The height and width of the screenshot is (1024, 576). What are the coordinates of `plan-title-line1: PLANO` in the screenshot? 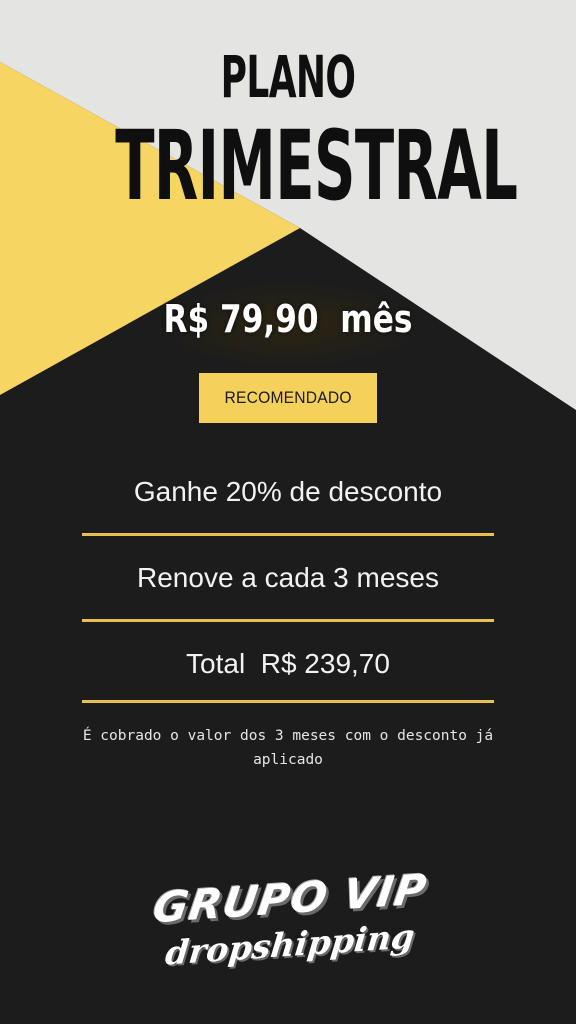 It's located at (288, 77).